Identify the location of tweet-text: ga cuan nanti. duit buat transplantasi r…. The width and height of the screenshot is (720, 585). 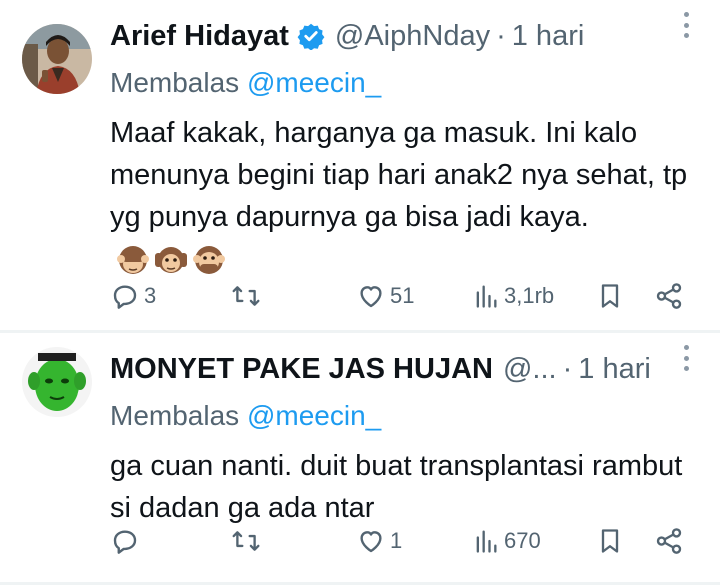
(405, 487).